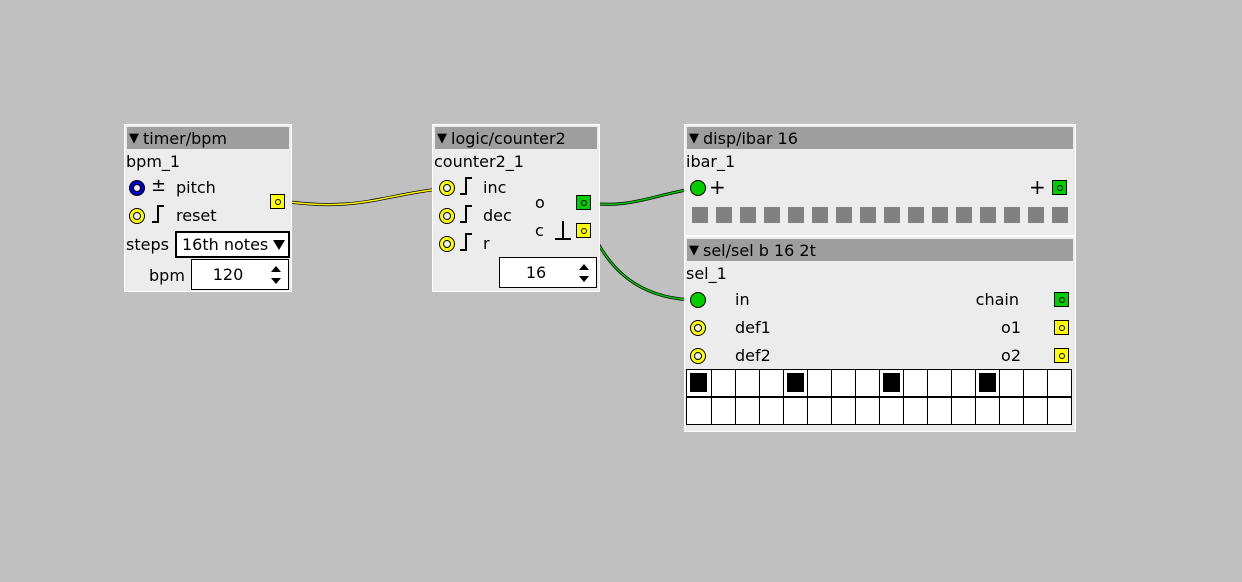 The height and width of the screenshot is (582, 1242). What do you see at coordinates (167, 275) in the screenshot?
I see `bpm-label: bpm` at bounding box center [167, 275].